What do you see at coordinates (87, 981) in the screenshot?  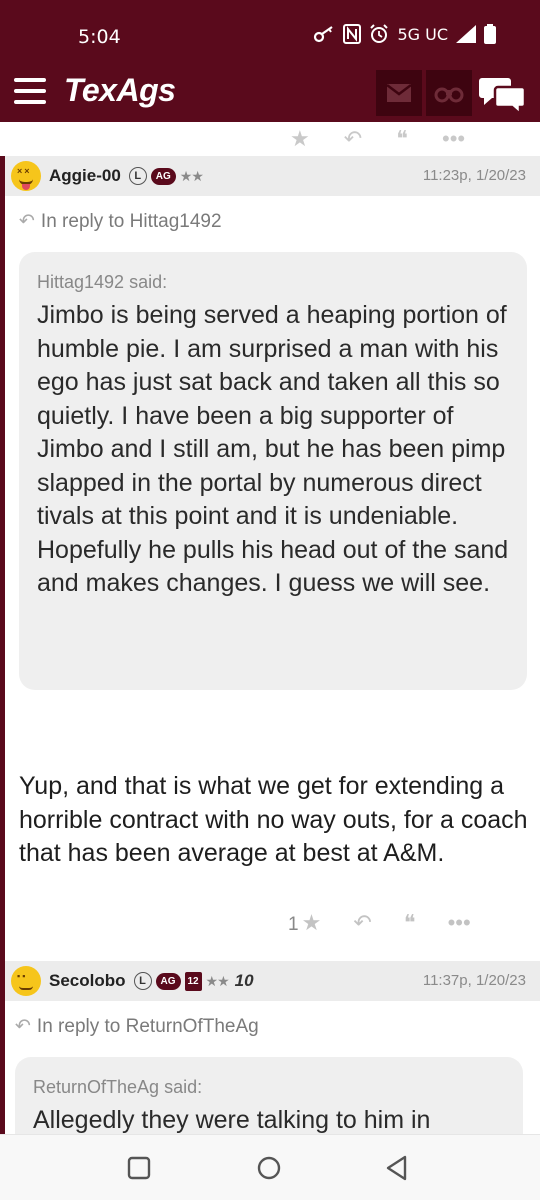 I see `username: Secolobo` at bounding box center [87, 981].